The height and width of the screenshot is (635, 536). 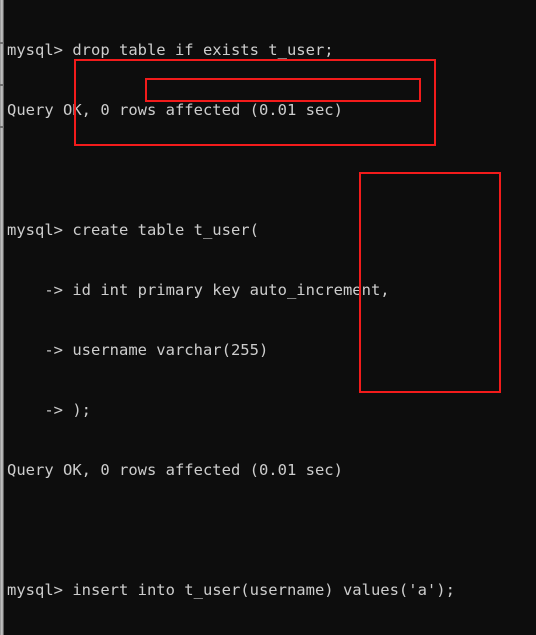 What do you see at coordinates (138, 350) in the screenshot?
I see `terminal-line-create-username: -> username varchar(255)` at bounding box center [138, 350].